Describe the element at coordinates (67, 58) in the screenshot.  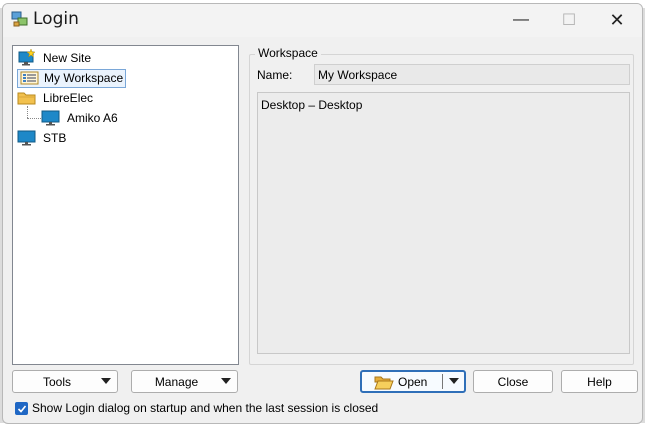
I see `tree-item-label: New Site` at that location.